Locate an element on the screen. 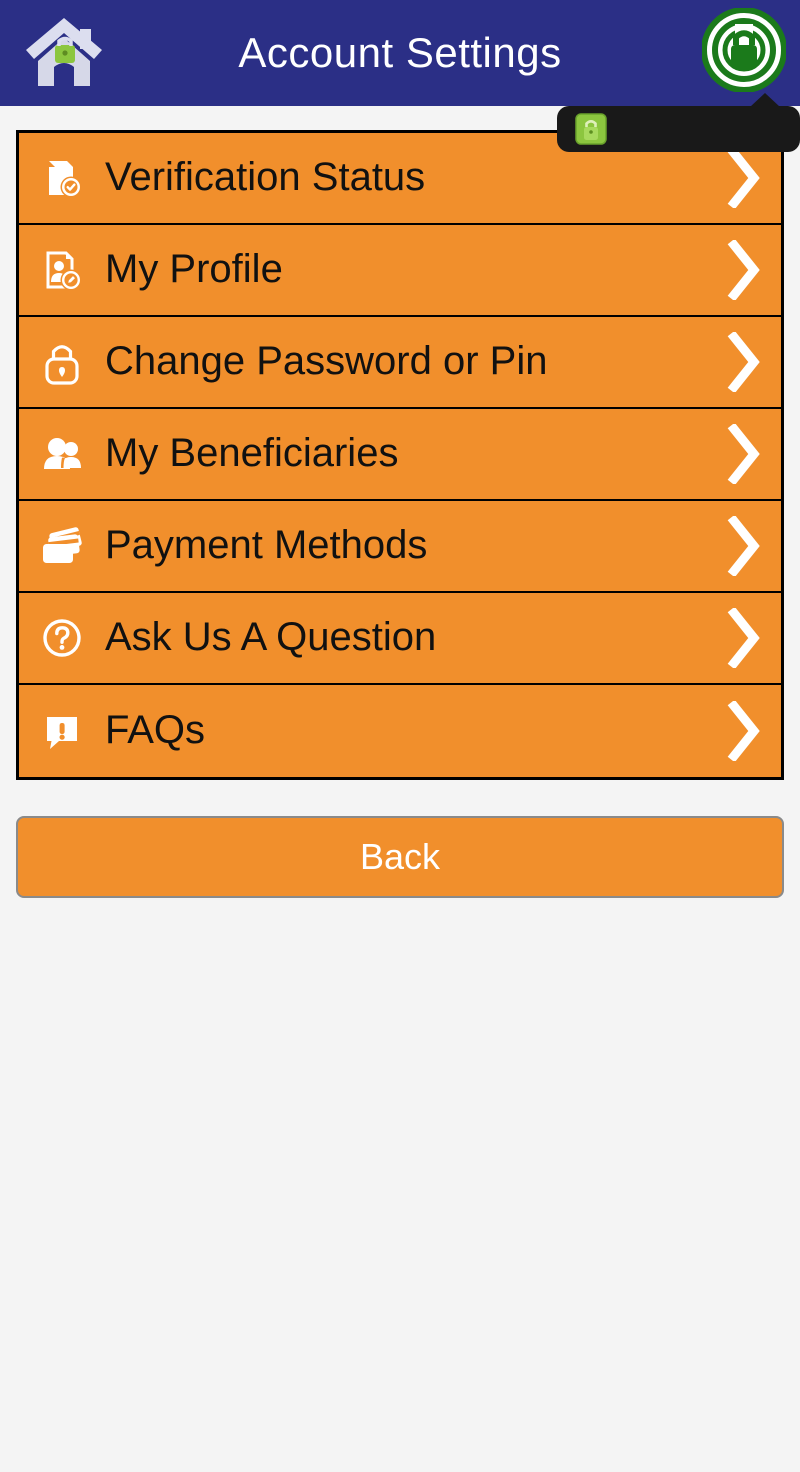  page-title: Account Settings is located at coordinates (400, 52).